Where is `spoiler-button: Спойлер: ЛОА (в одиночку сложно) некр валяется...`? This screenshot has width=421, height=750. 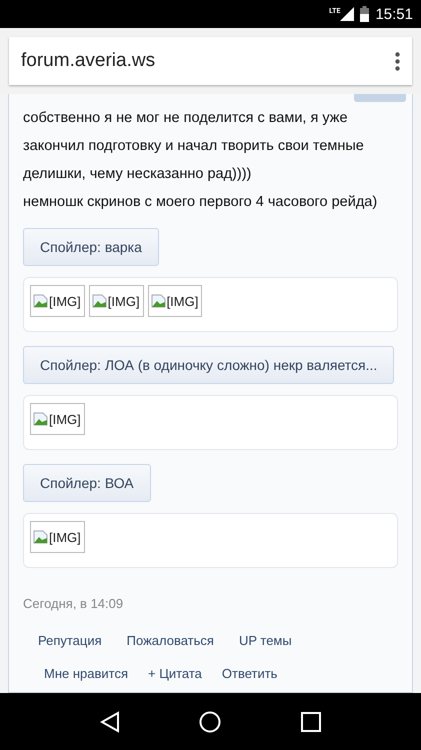 spoiler-button: Спойлер: ЛОА (в одиночку сложно) некр валяется... is located at coordinates (208, 365).